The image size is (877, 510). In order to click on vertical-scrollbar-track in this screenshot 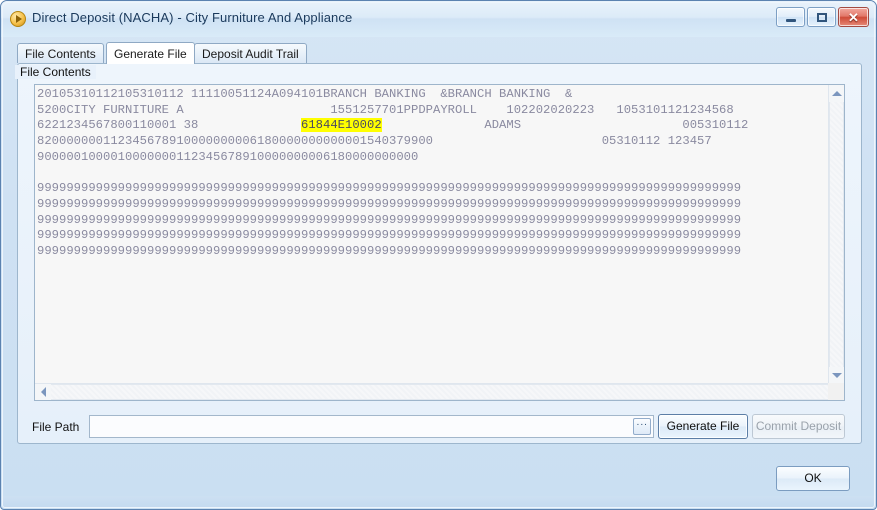, I will do `click(836, 234)`.